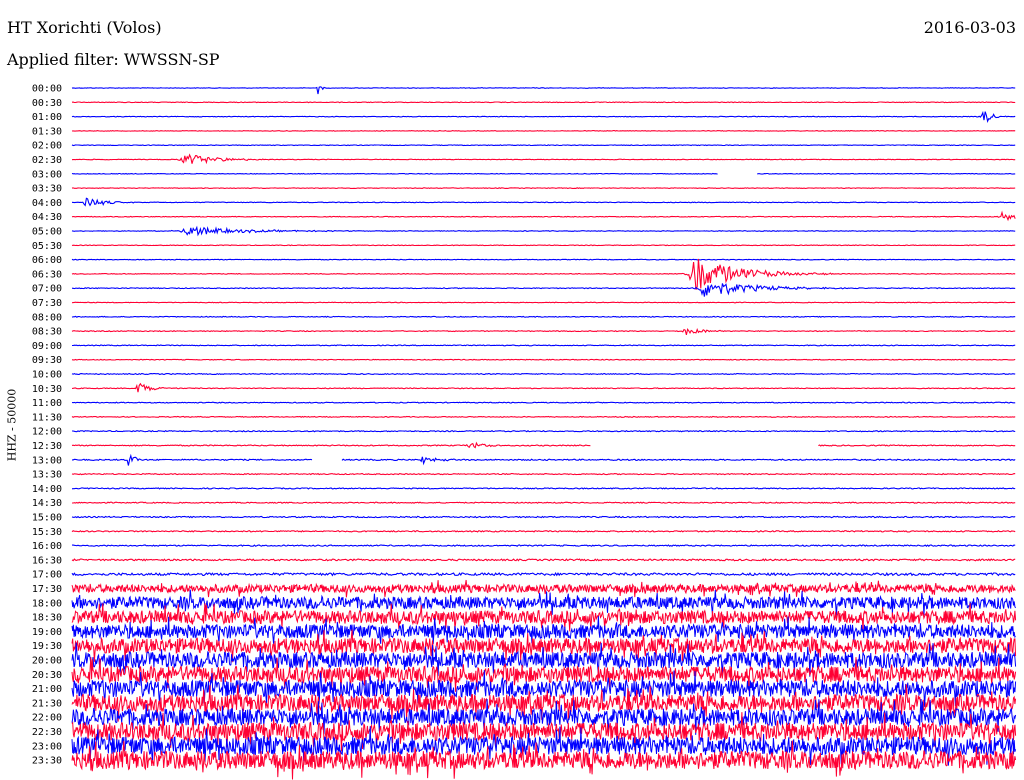  What do you see at coordinates (47, 332) in the screenshot?
I see `hour-label: 08:30` at bounding box center [47, 332].